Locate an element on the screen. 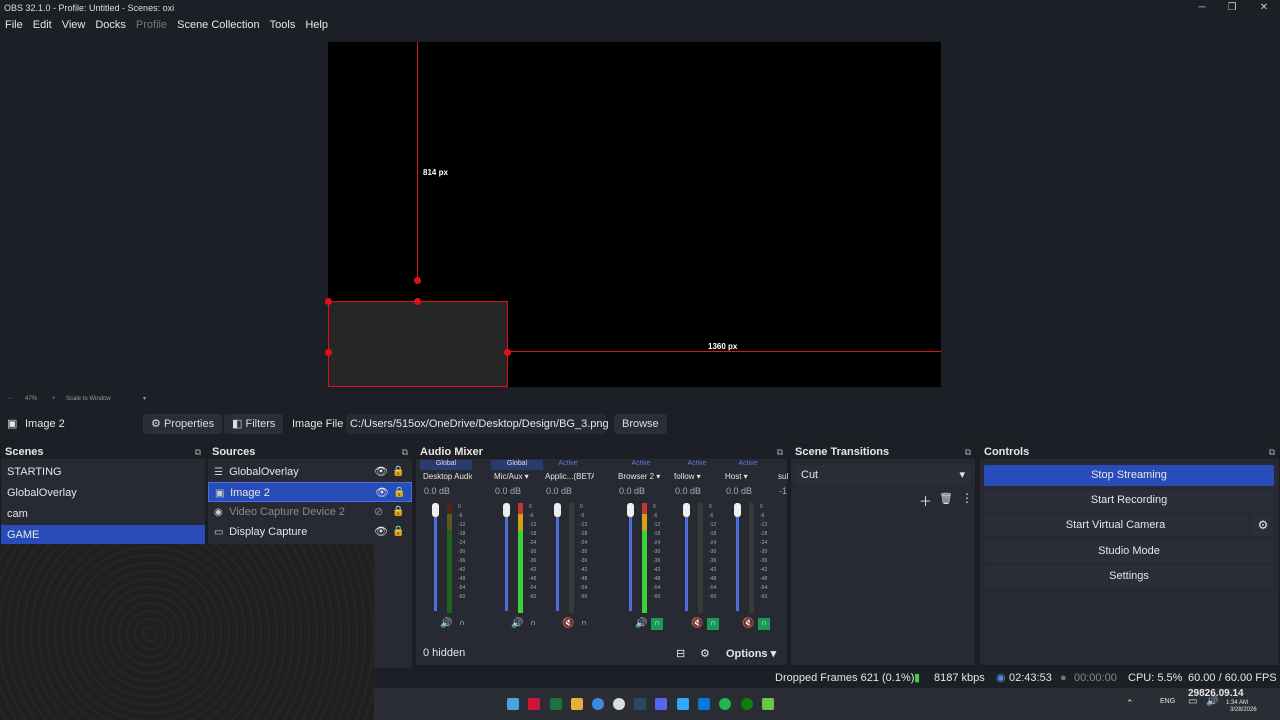 This screenshot has height=720, width=1280. scene-item-cam: cam is located at coordinates (103, 514).